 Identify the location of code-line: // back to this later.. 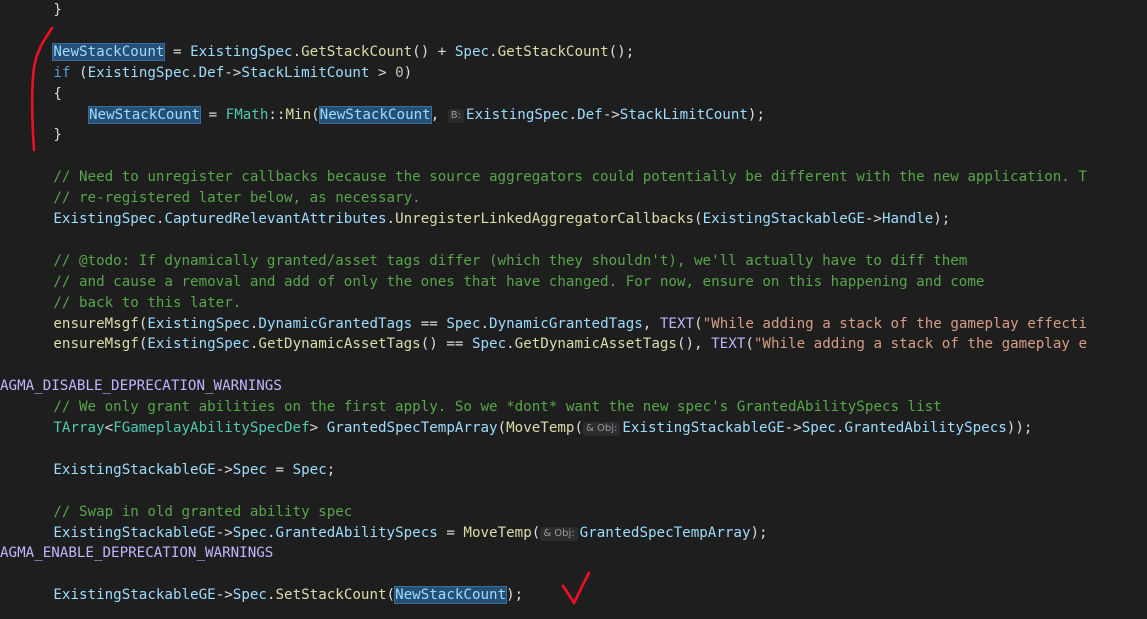
(147, 303).